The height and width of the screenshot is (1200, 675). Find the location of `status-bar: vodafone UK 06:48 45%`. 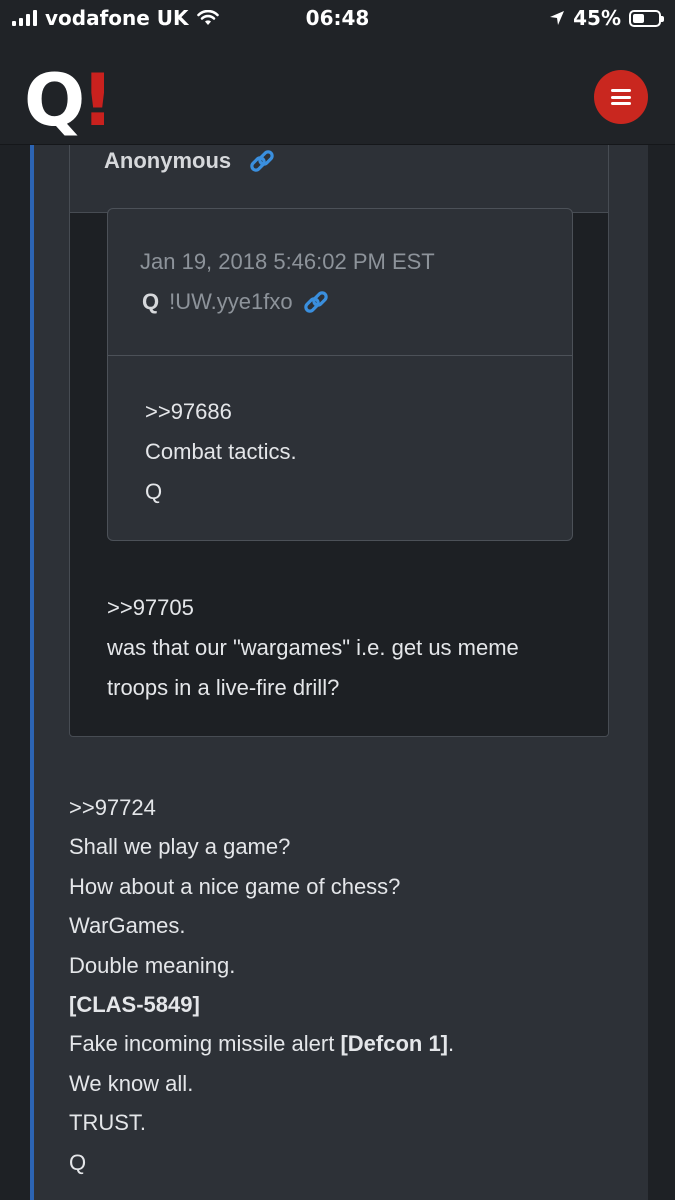

status-bar: vodafone UK 06:48 45% is located at coordinates (337, 19).